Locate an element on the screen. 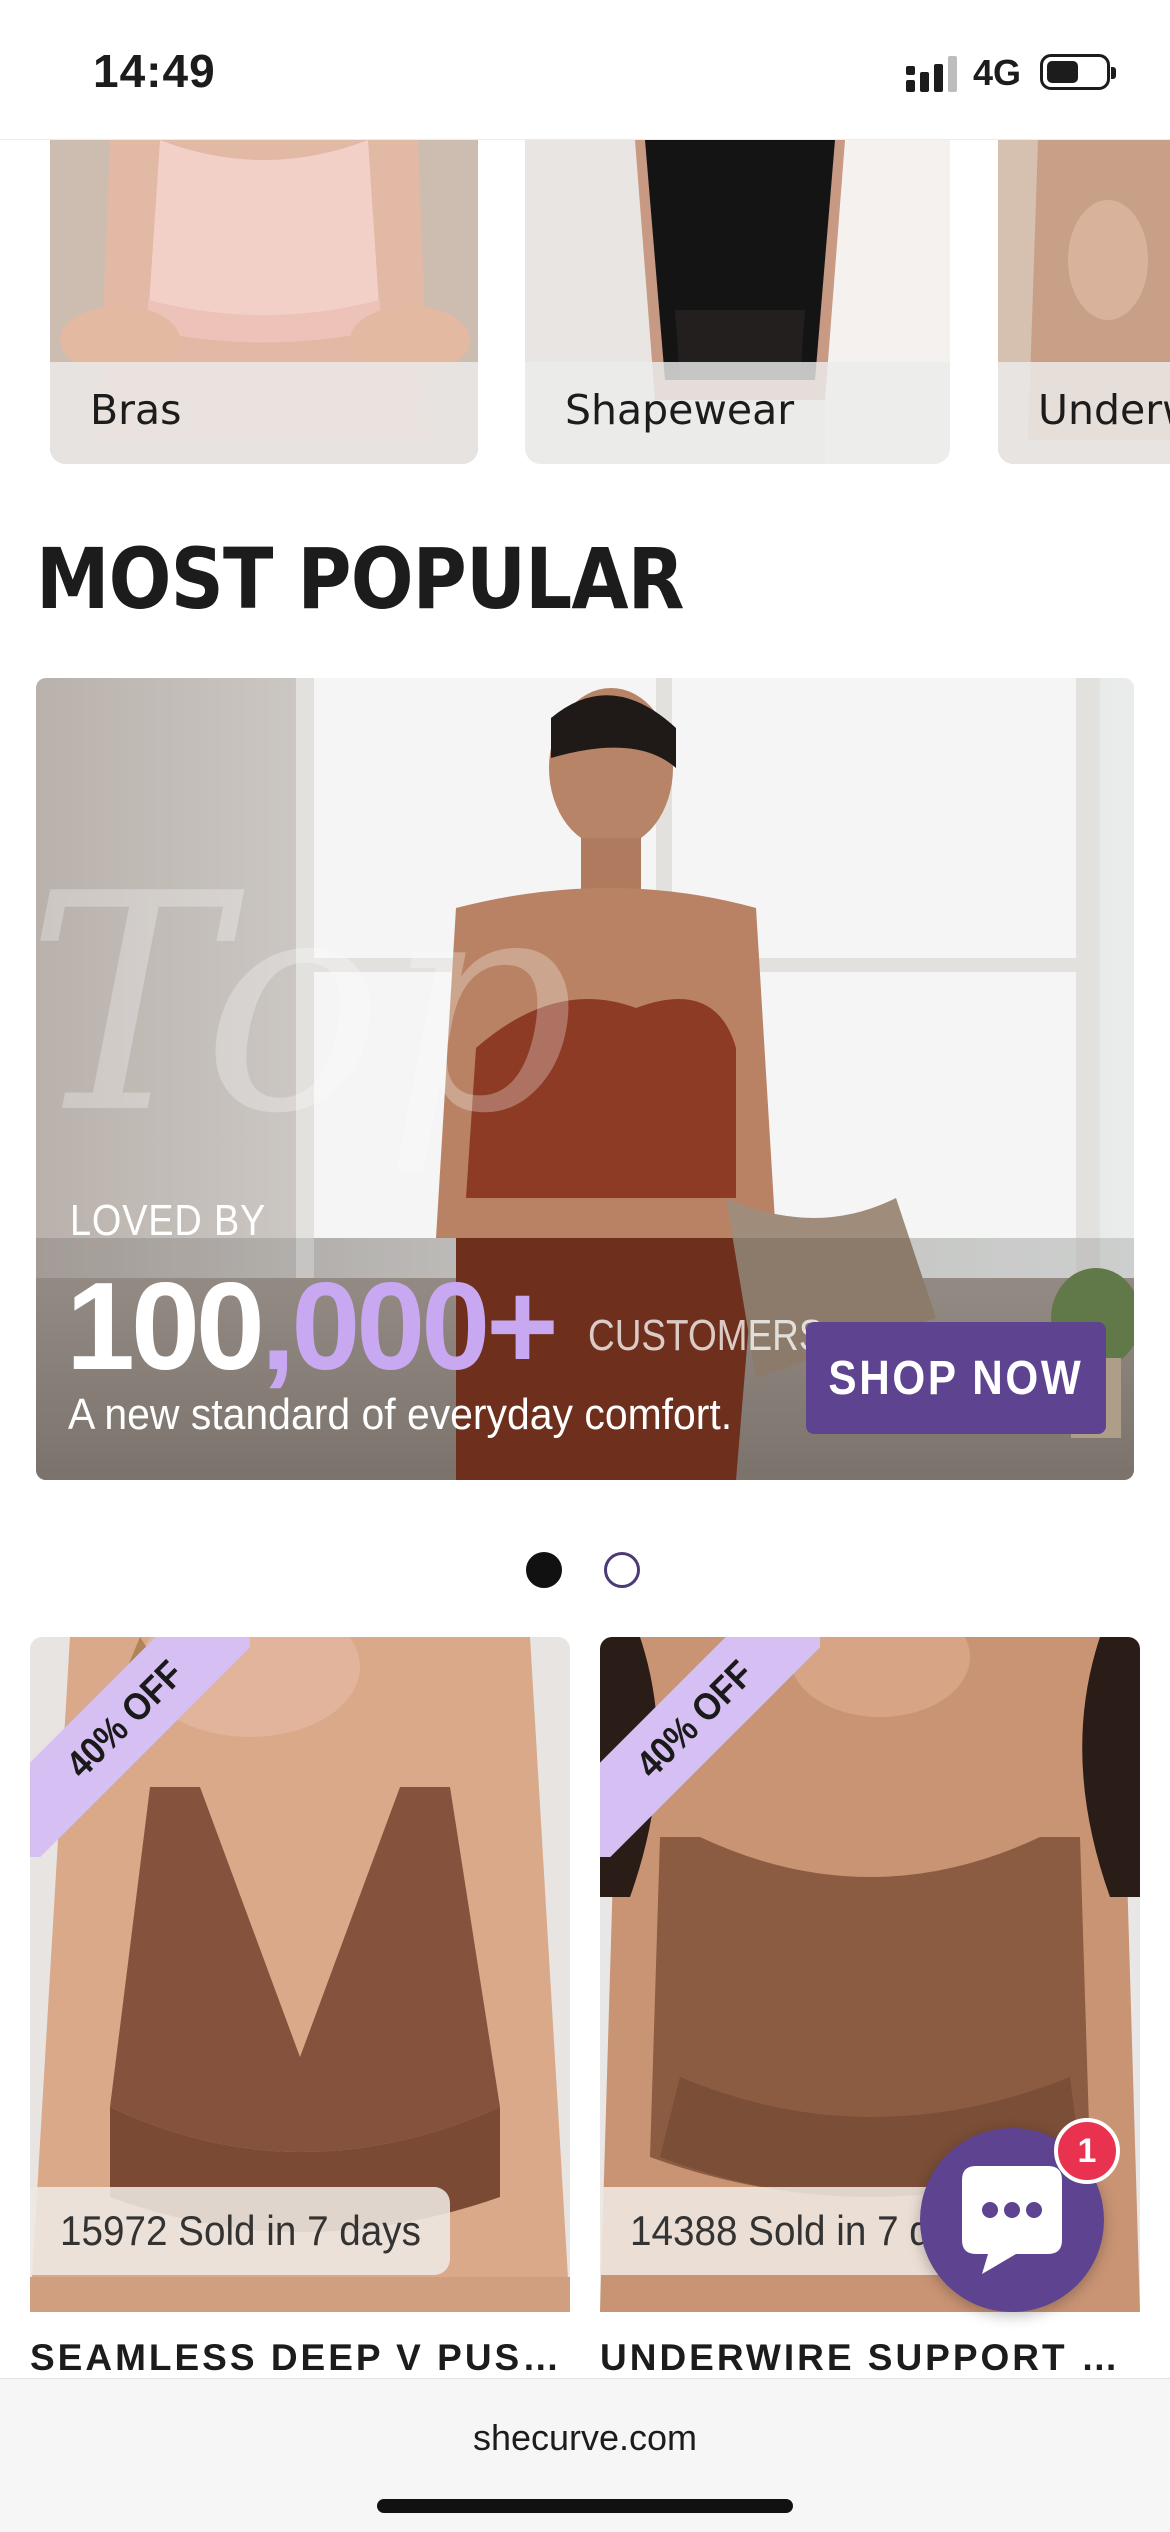 The height and width of the screenshot is (2532, 1170). home-indicator is located at coordinates (585, 2506).